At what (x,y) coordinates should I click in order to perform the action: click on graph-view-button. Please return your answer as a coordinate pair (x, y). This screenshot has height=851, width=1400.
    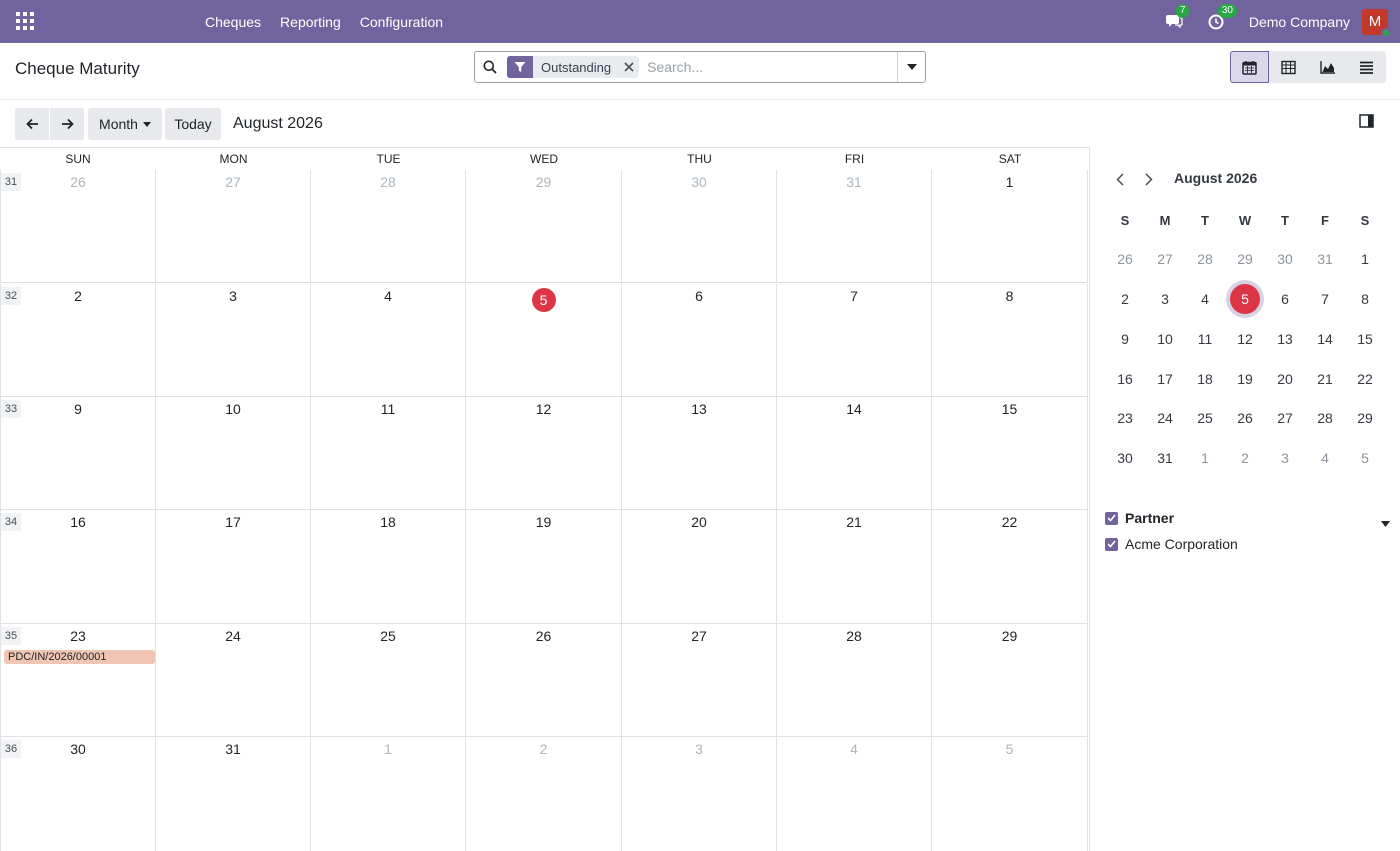
    Looking at the image, I should click on (1327, 67).